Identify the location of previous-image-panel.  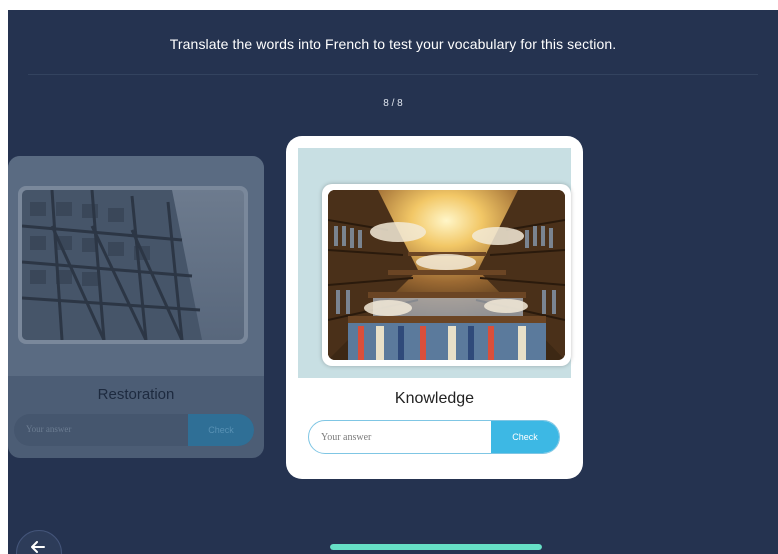
(136, 266).